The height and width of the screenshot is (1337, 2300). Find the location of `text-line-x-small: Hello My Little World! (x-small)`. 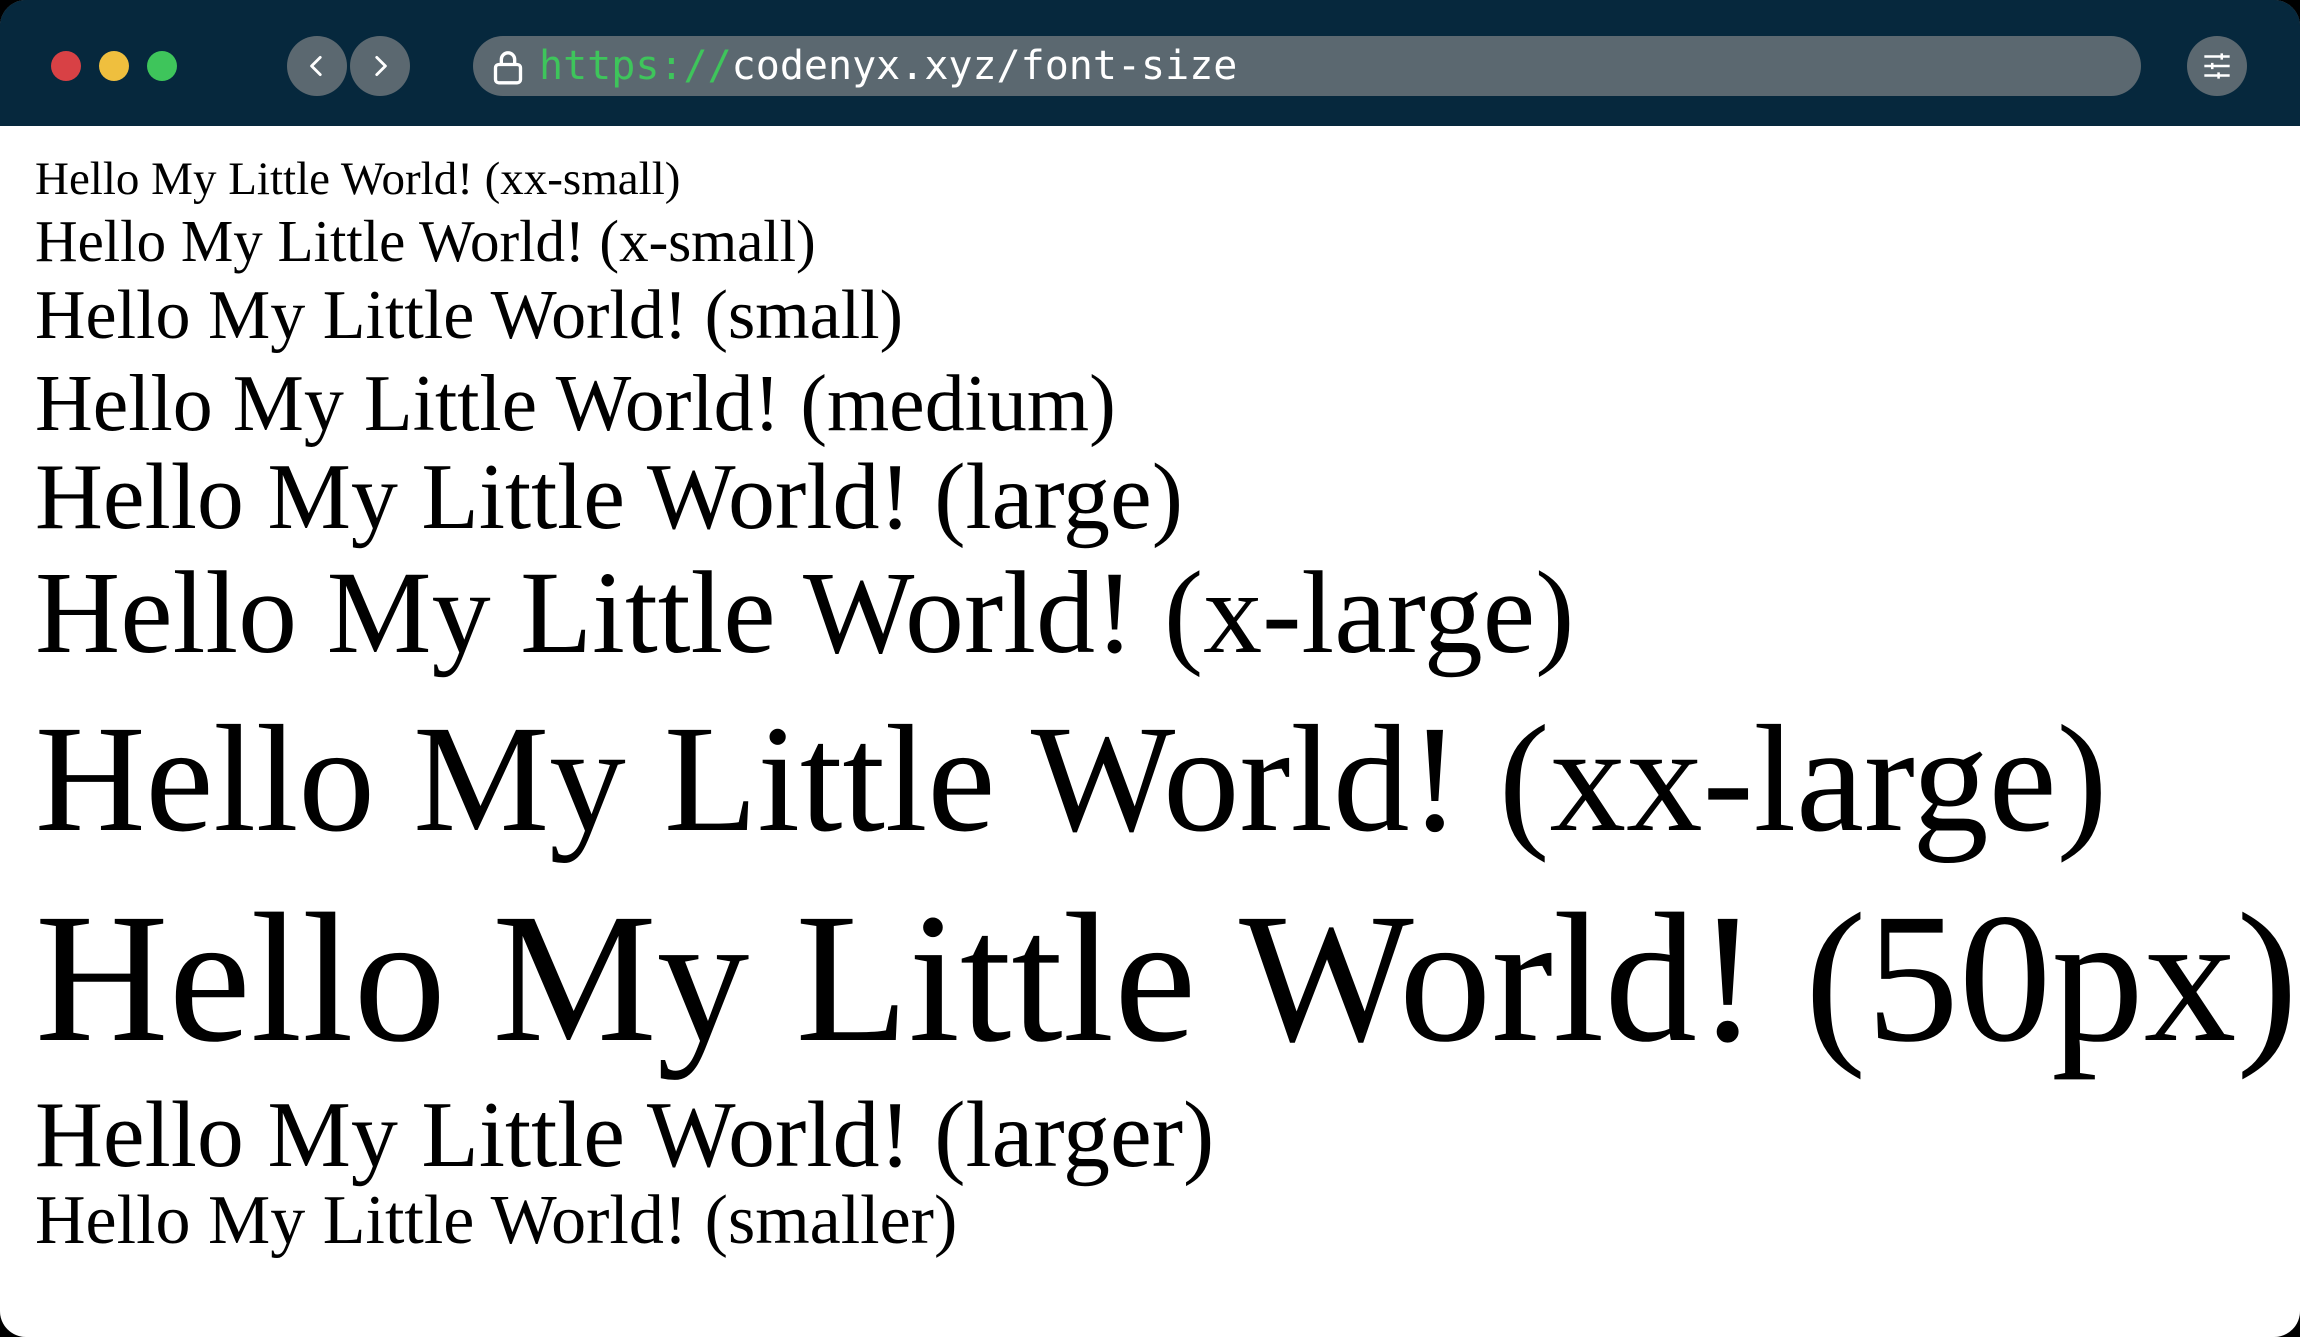

text-line-x-small: Hello My Little World! (x-small) is located at coordinates (425, 241).